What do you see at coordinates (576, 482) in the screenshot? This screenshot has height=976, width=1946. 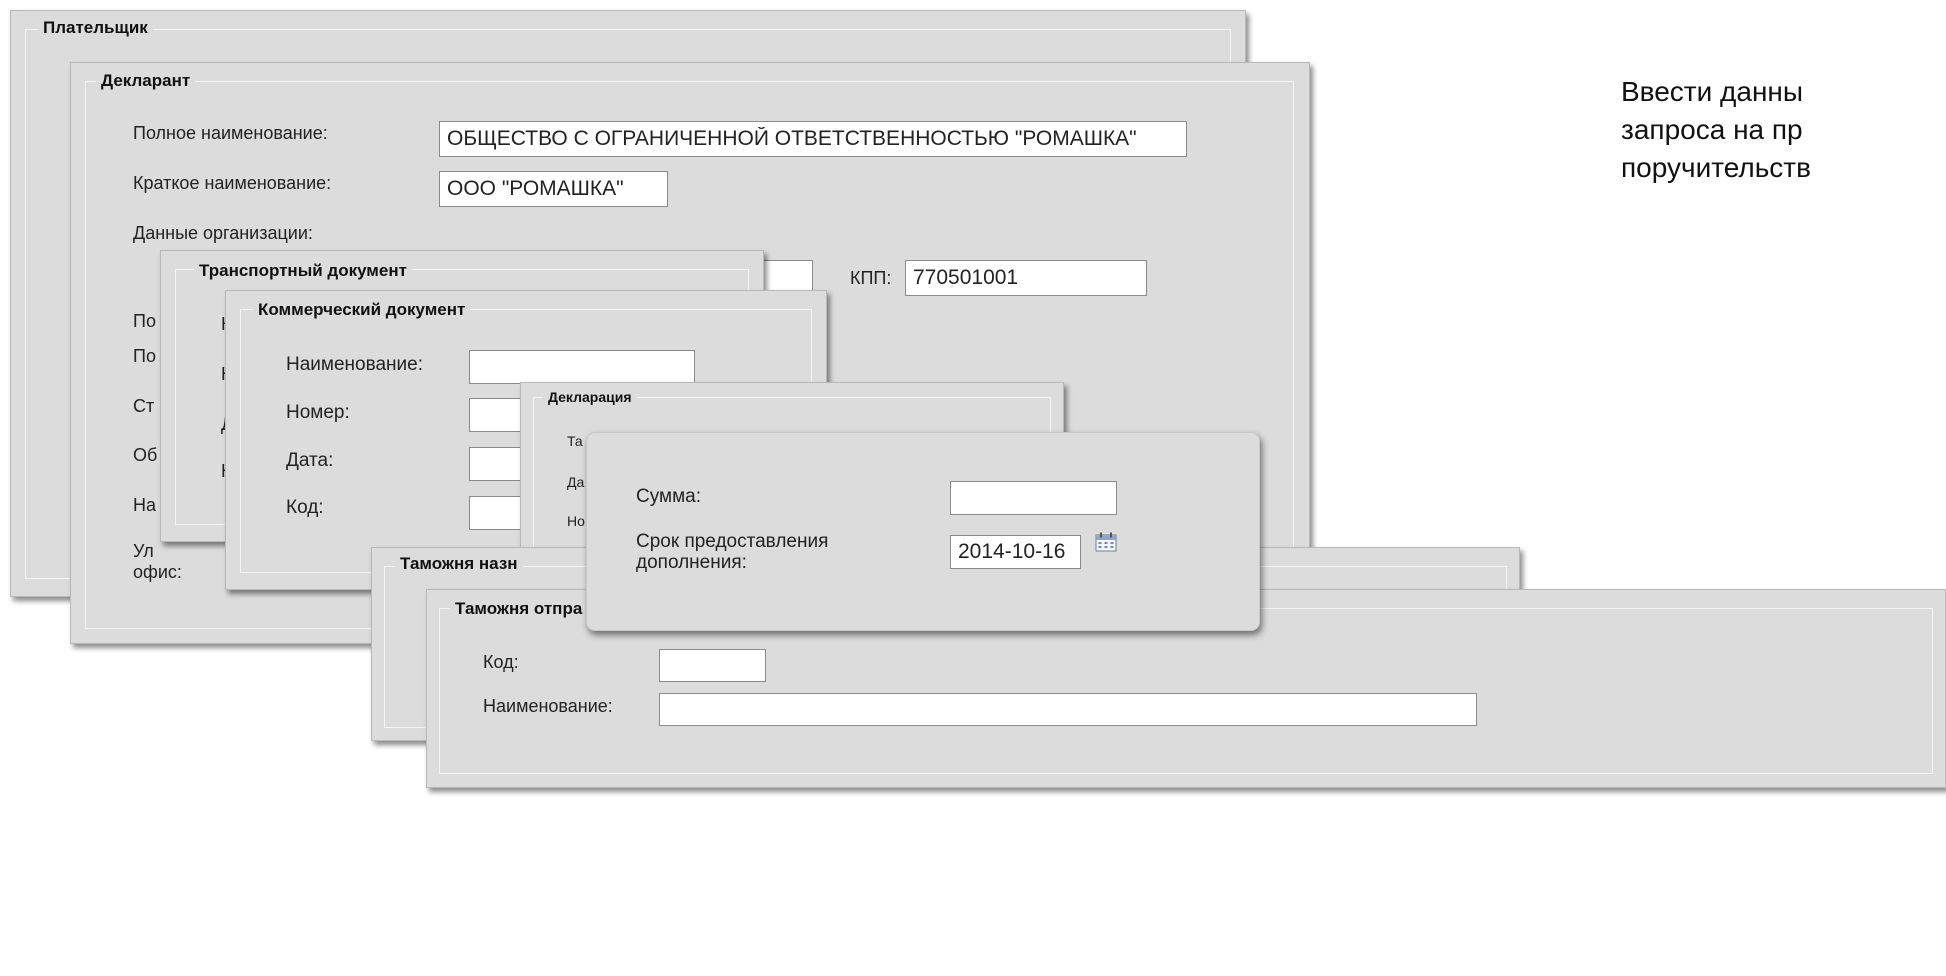 I see `declaration-label-partial-2: Да` at bounding box center [576, 482].